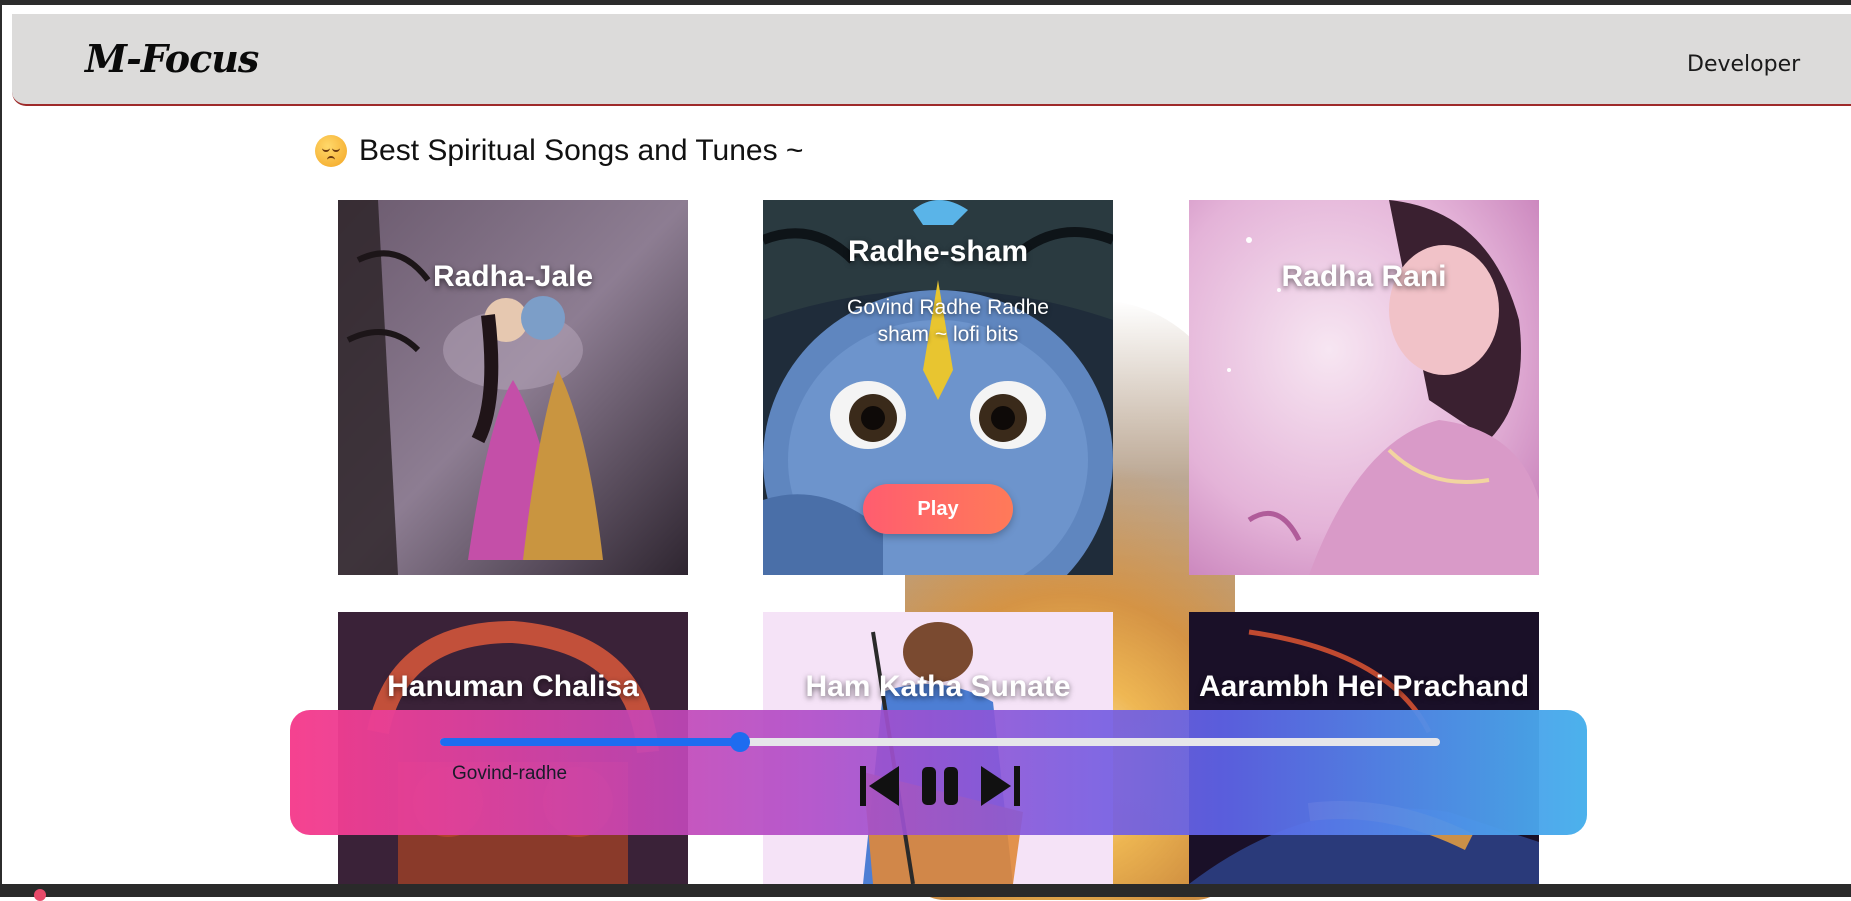 Image resolution: width=1851 pixels, height=901 pixels. Describe the element at coordinates (948, 321) in the screenshot. I see `card-subtitle: Govind Radhe Radhe sham ~ lofi bits` at that location.